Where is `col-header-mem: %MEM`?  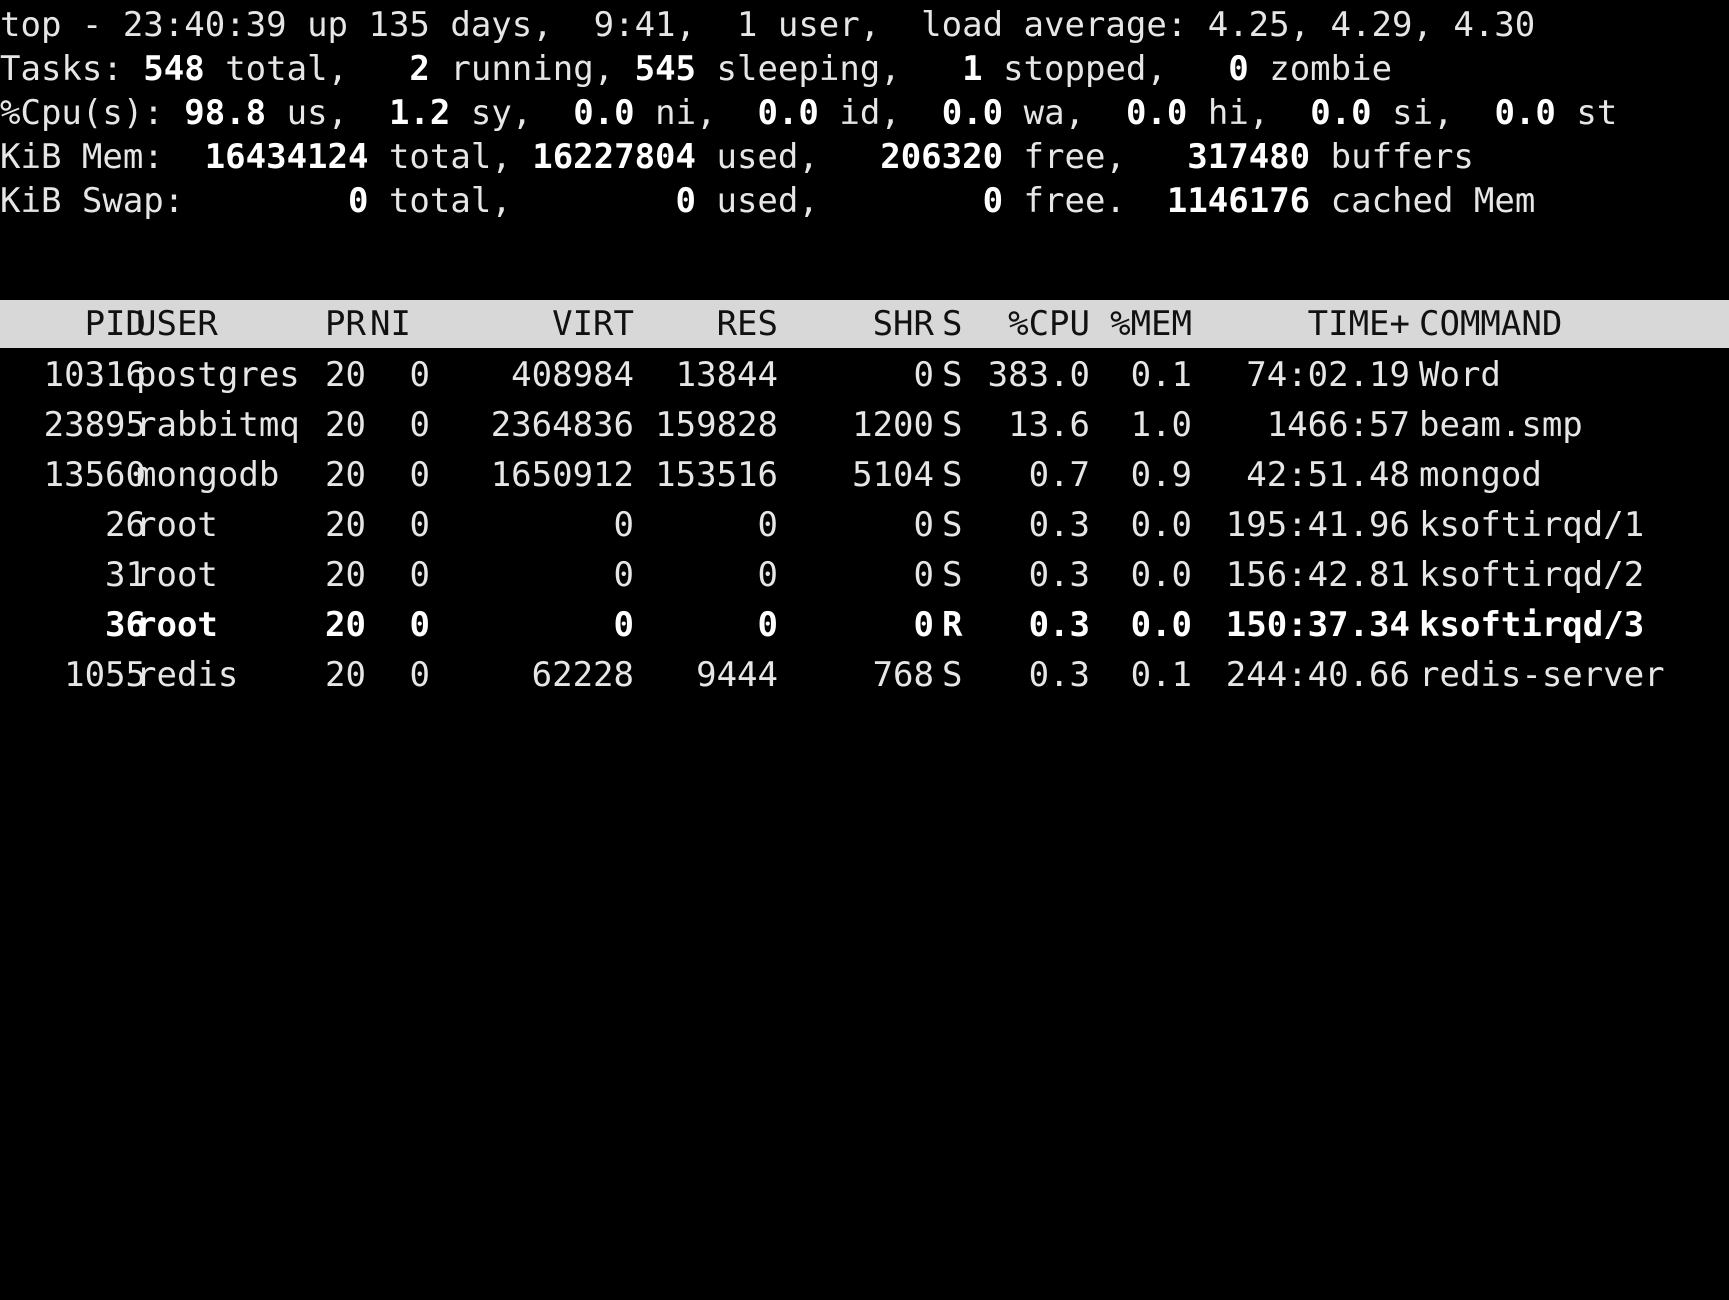 col-header-mem: %MEM is located at coordinates (1141, 324).